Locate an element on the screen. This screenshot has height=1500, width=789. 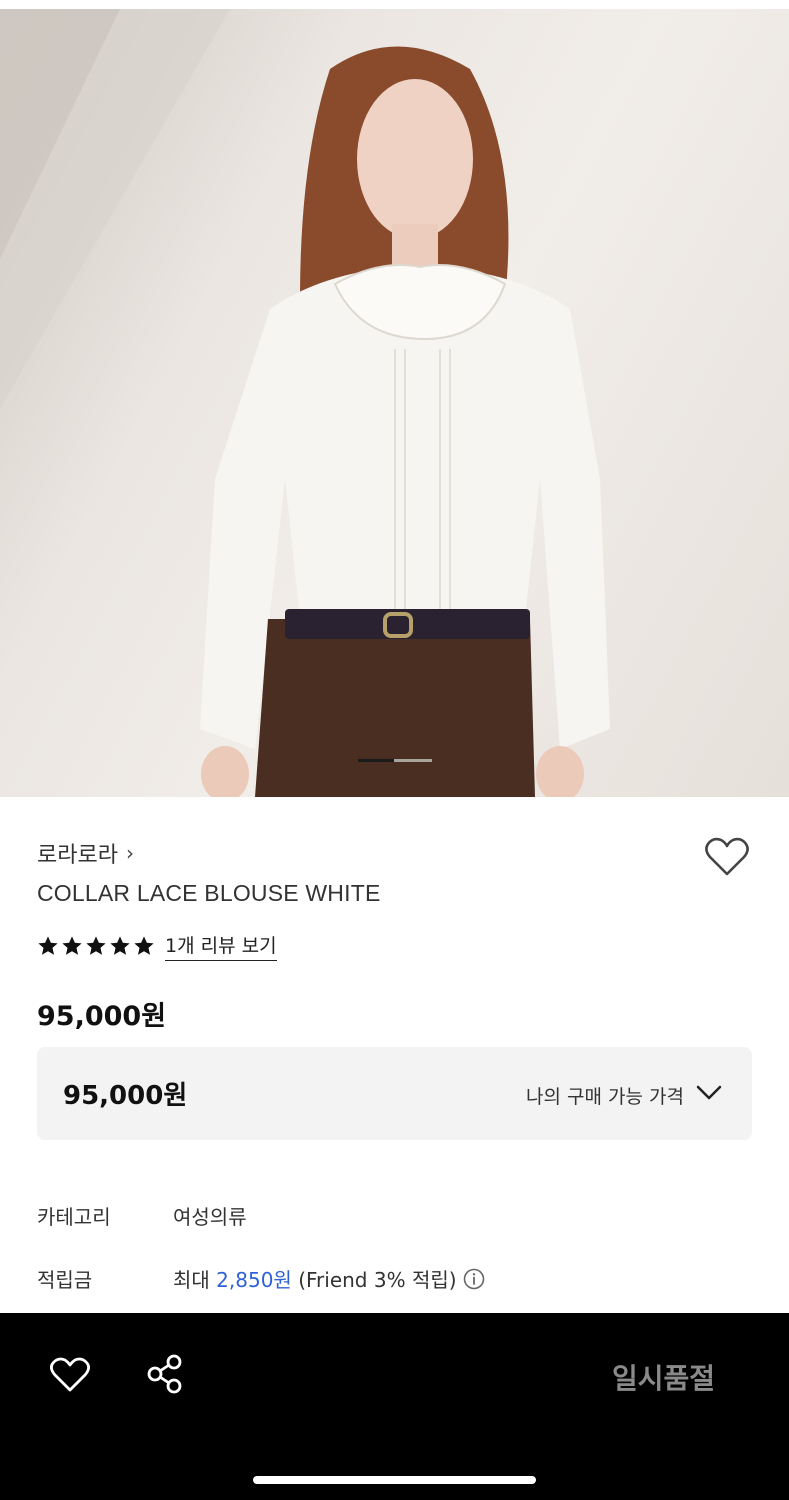
my-price-dropdown: 95,000원 나의 구매 가능 가격 is located at coordinates (394, 1093).